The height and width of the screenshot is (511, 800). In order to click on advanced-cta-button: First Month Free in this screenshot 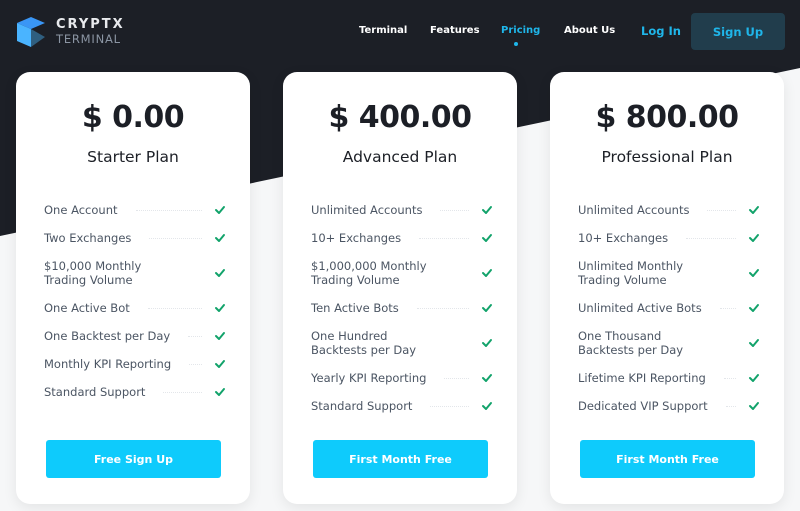, I will do `click(400, 459)`.